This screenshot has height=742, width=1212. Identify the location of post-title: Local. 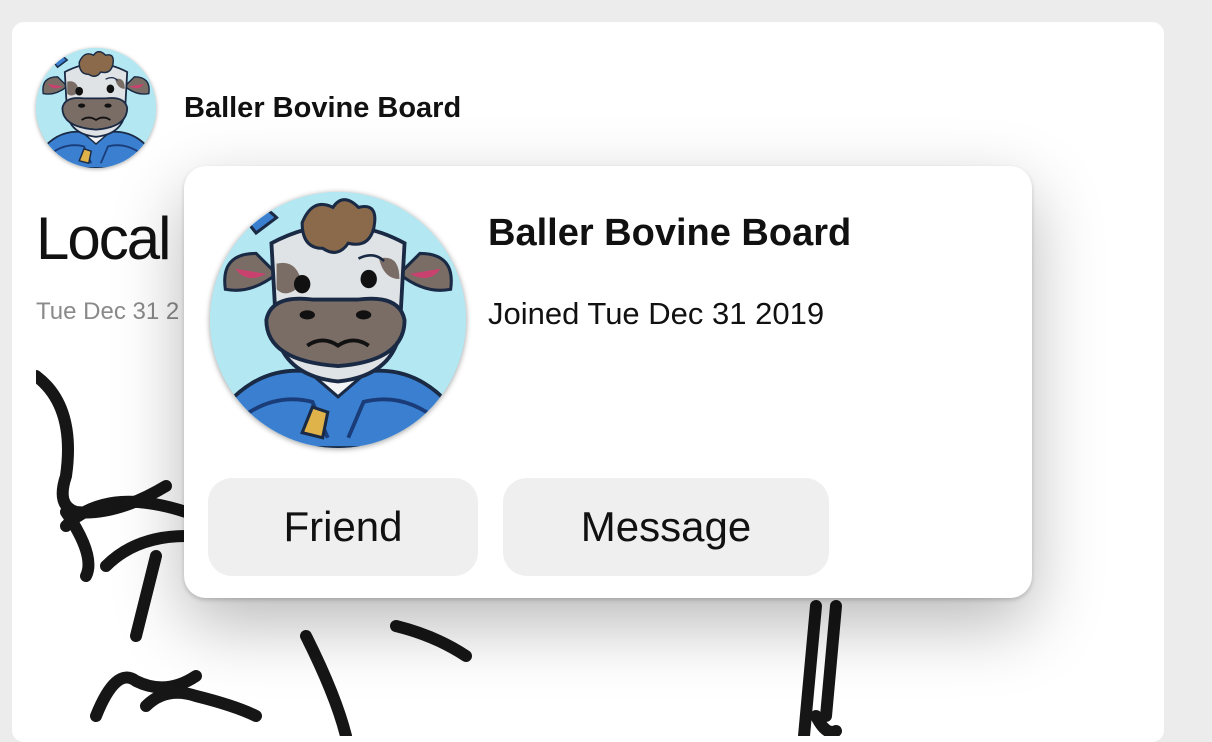
(103, 238).